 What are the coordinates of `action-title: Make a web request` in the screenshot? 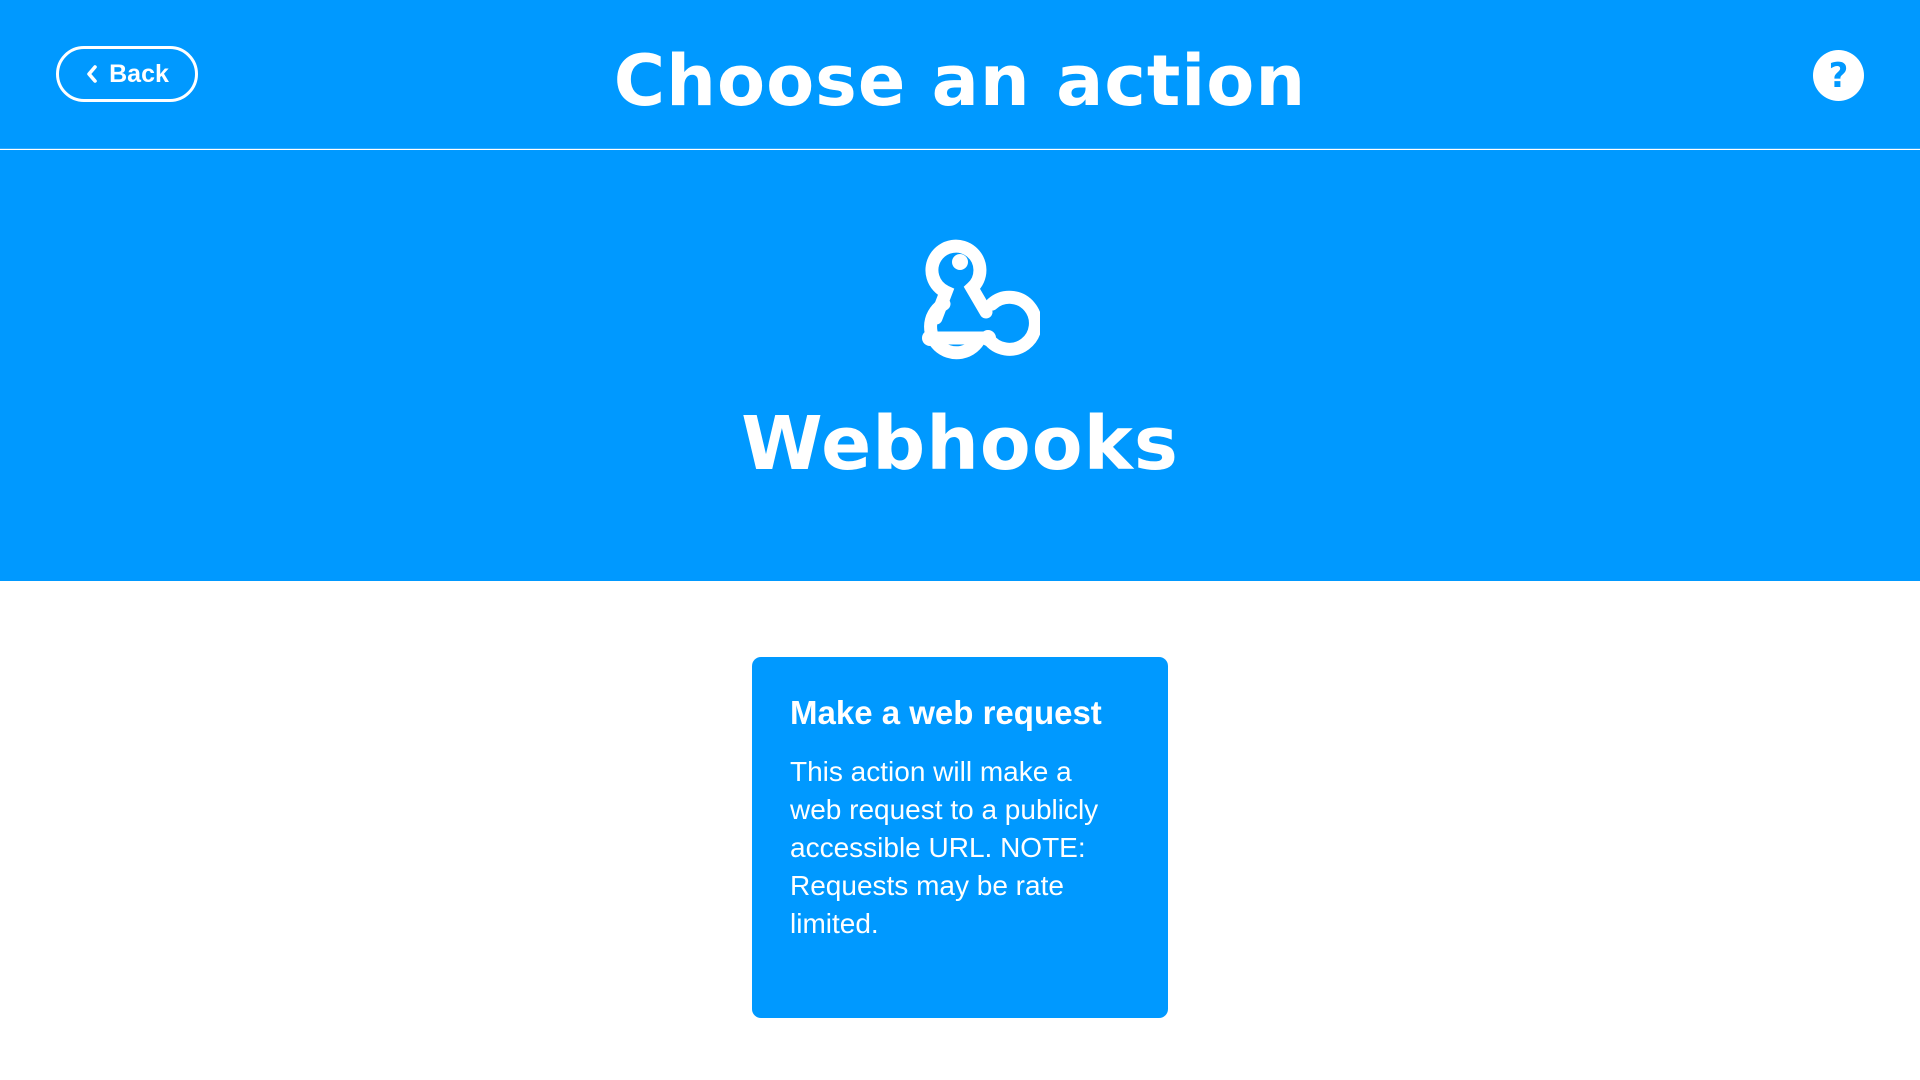 It's located at (946, 712).